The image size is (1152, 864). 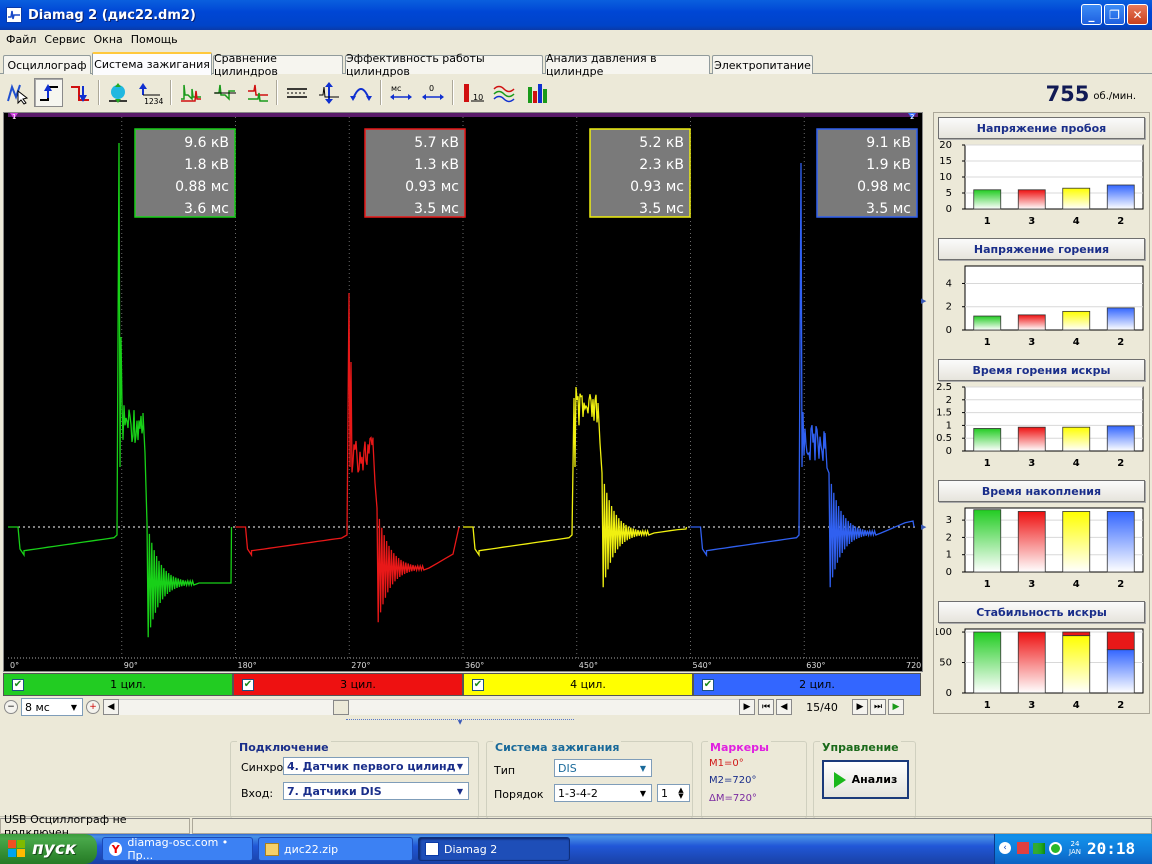 I want to click on zoom-out-icon: −, so click(x=11, y=707).